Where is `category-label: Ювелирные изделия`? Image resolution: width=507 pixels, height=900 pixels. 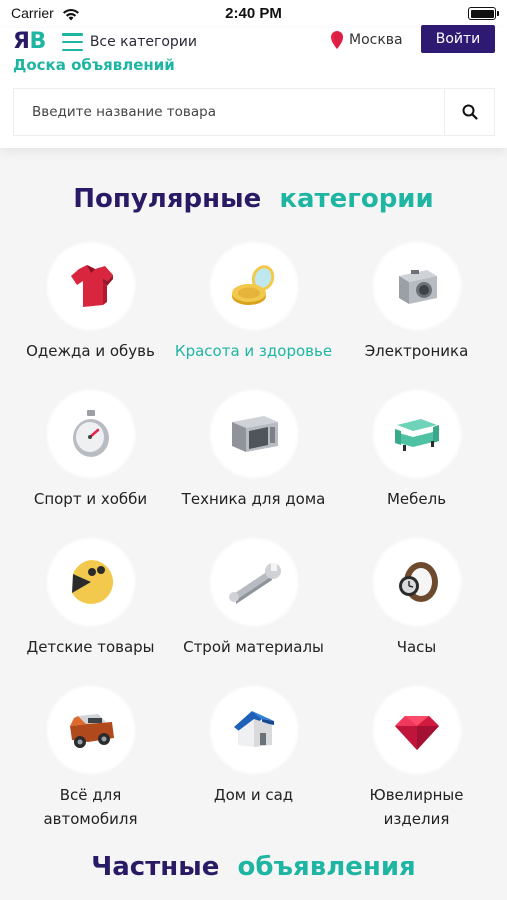 category-label: Ювелирные изделия is located at coordinates (416, 807).